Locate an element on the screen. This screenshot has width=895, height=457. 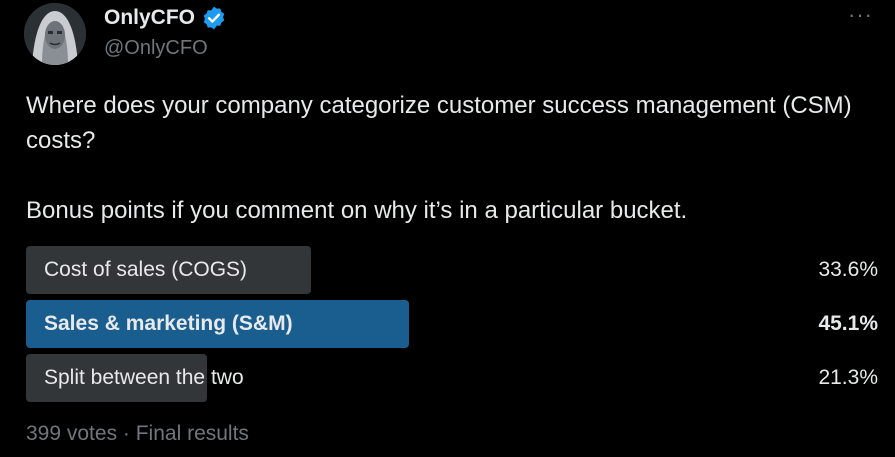
poll-option-percent: 33.6% is located at coordinates (848, 269).